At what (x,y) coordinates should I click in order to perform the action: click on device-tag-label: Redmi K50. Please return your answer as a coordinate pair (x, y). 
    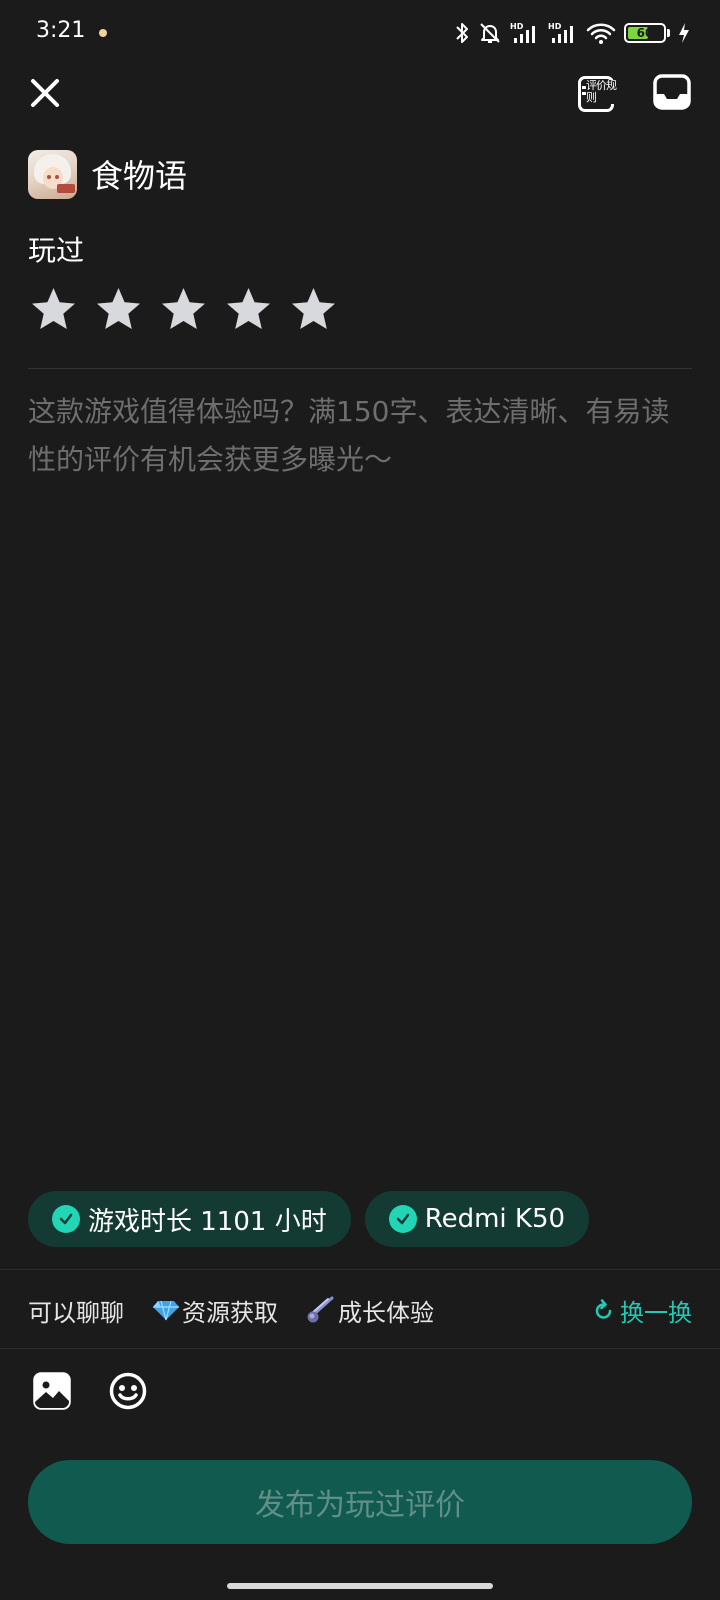
    Looking at the image, I should click on (495, 1219).